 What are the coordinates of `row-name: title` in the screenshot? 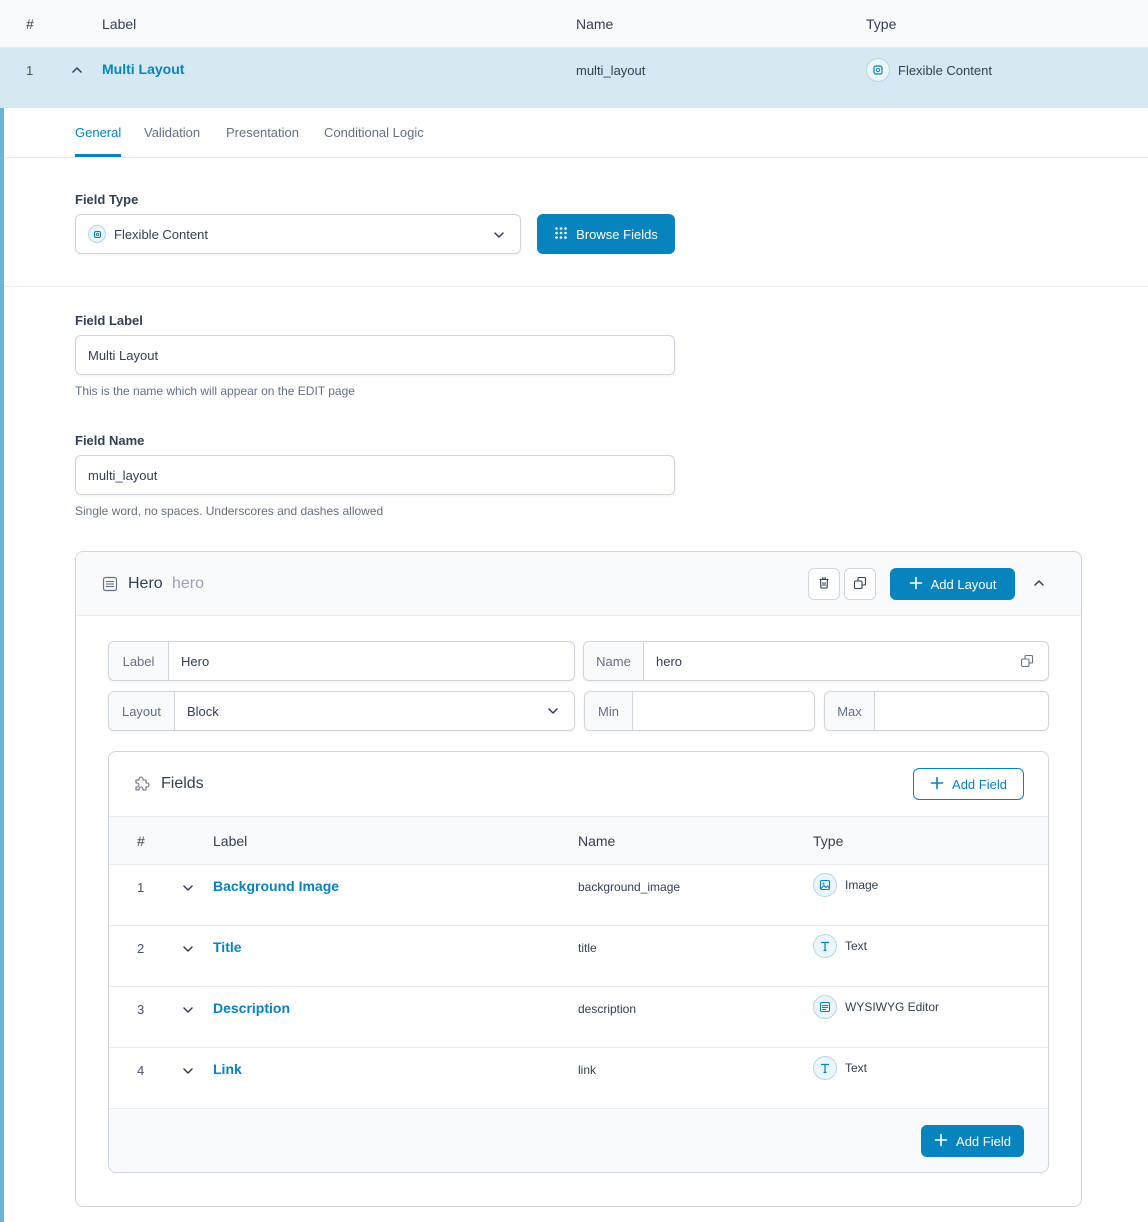 It's located at (587, 948).